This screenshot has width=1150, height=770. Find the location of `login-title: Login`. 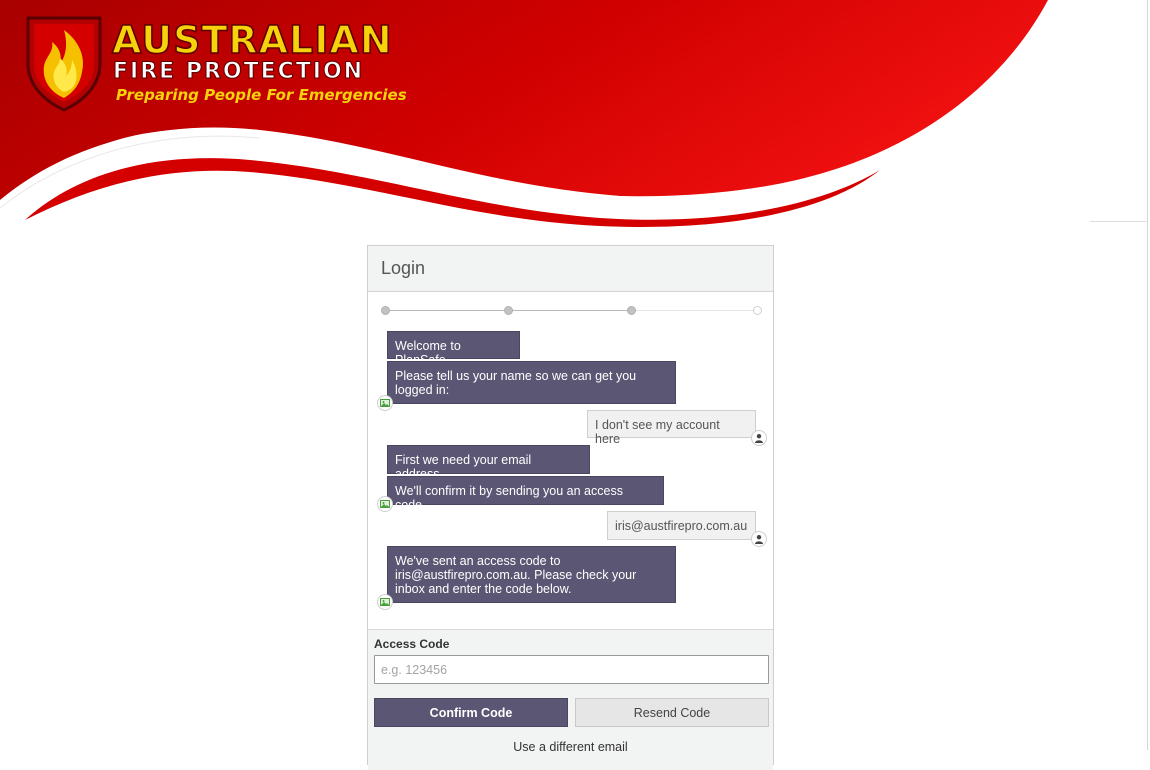

login-title: Login is located at coordinates (403, 268).